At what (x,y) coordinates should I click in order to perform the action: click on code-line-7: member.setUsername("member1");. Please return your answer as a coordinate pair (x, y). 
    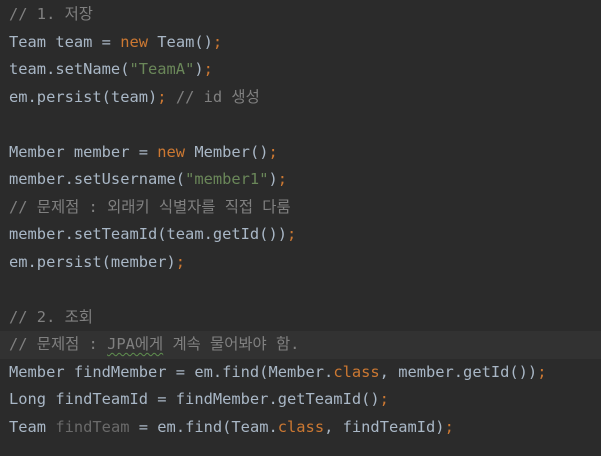
    Looking at the image, I should click on (300, 180).